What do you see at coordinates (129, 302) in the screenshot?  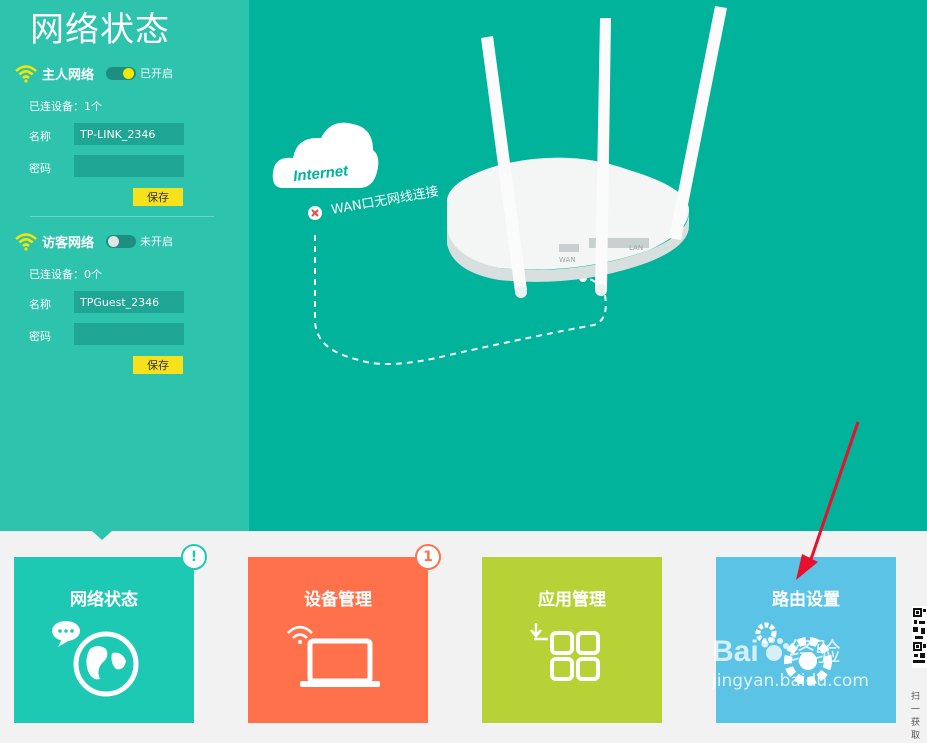 I see `guest-ssid-input` at bounding box center [129, 302].